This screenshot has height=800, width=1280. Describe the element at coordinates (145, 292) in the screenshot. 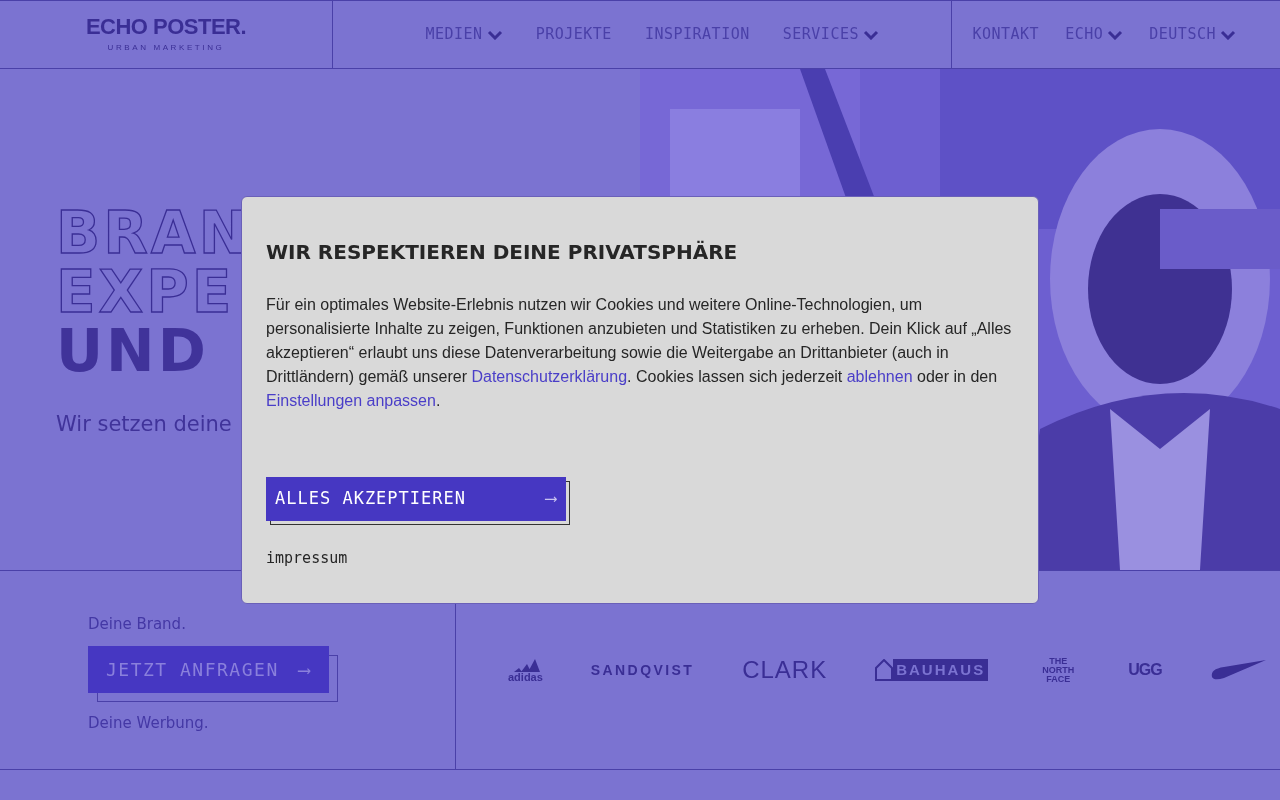

I see `hero-heading-line: EXPE` at that location.